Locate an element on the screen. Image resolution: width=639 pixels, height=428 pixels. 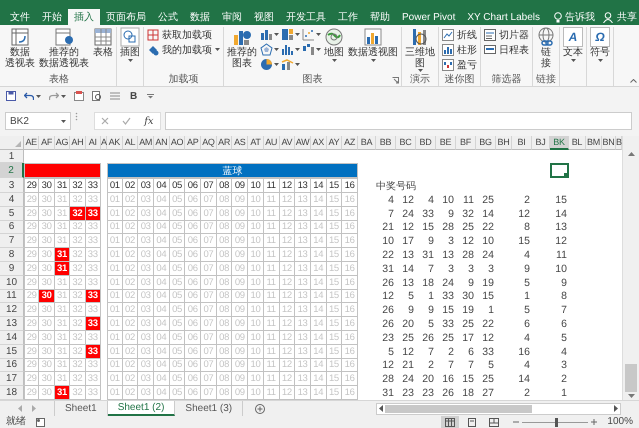
active-cell is located at coordinates (559, 170).